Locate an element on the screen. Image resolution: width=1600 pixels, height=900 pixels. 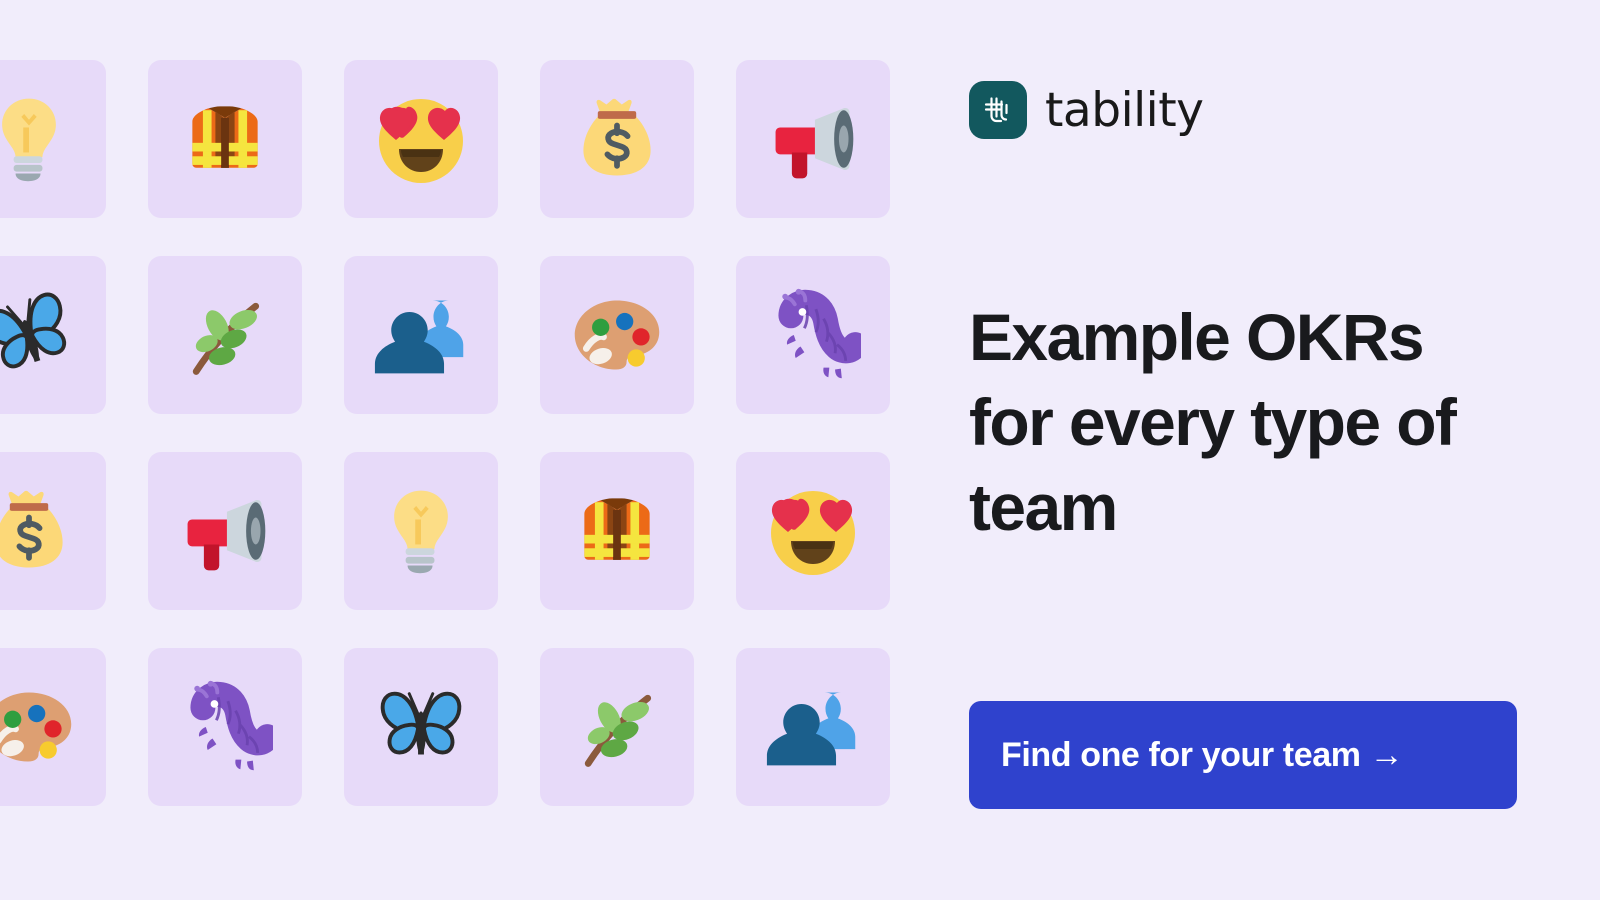
page-title: Example OKRs for every type of team is located at coordinates (1213, 422).